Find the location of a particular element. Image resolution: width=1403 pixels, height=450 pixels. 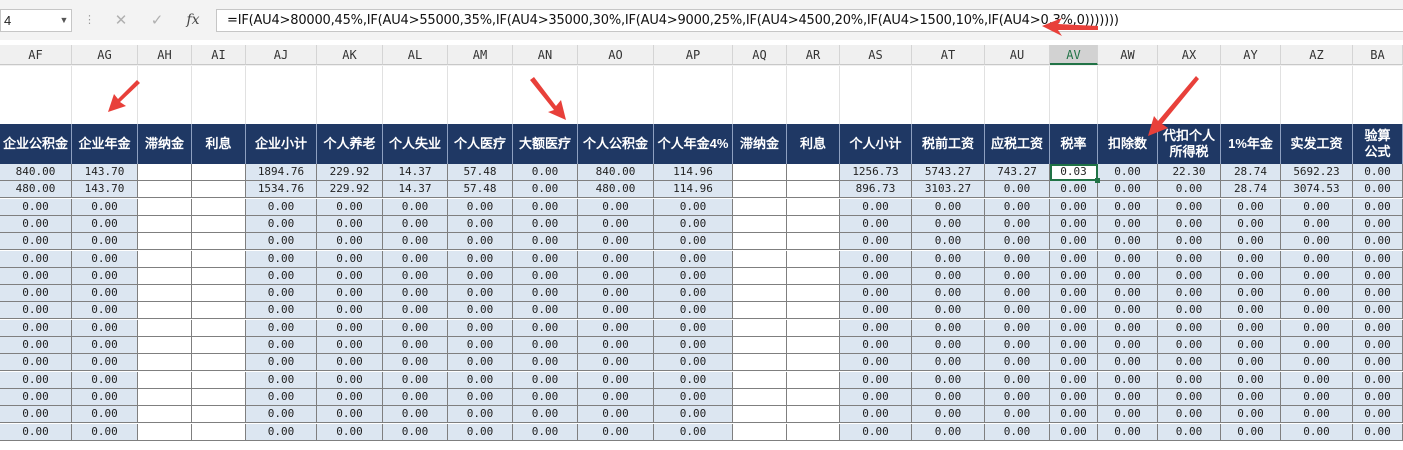

table-header-cell: 验算 公式 is located at coordinates (1378, 144).